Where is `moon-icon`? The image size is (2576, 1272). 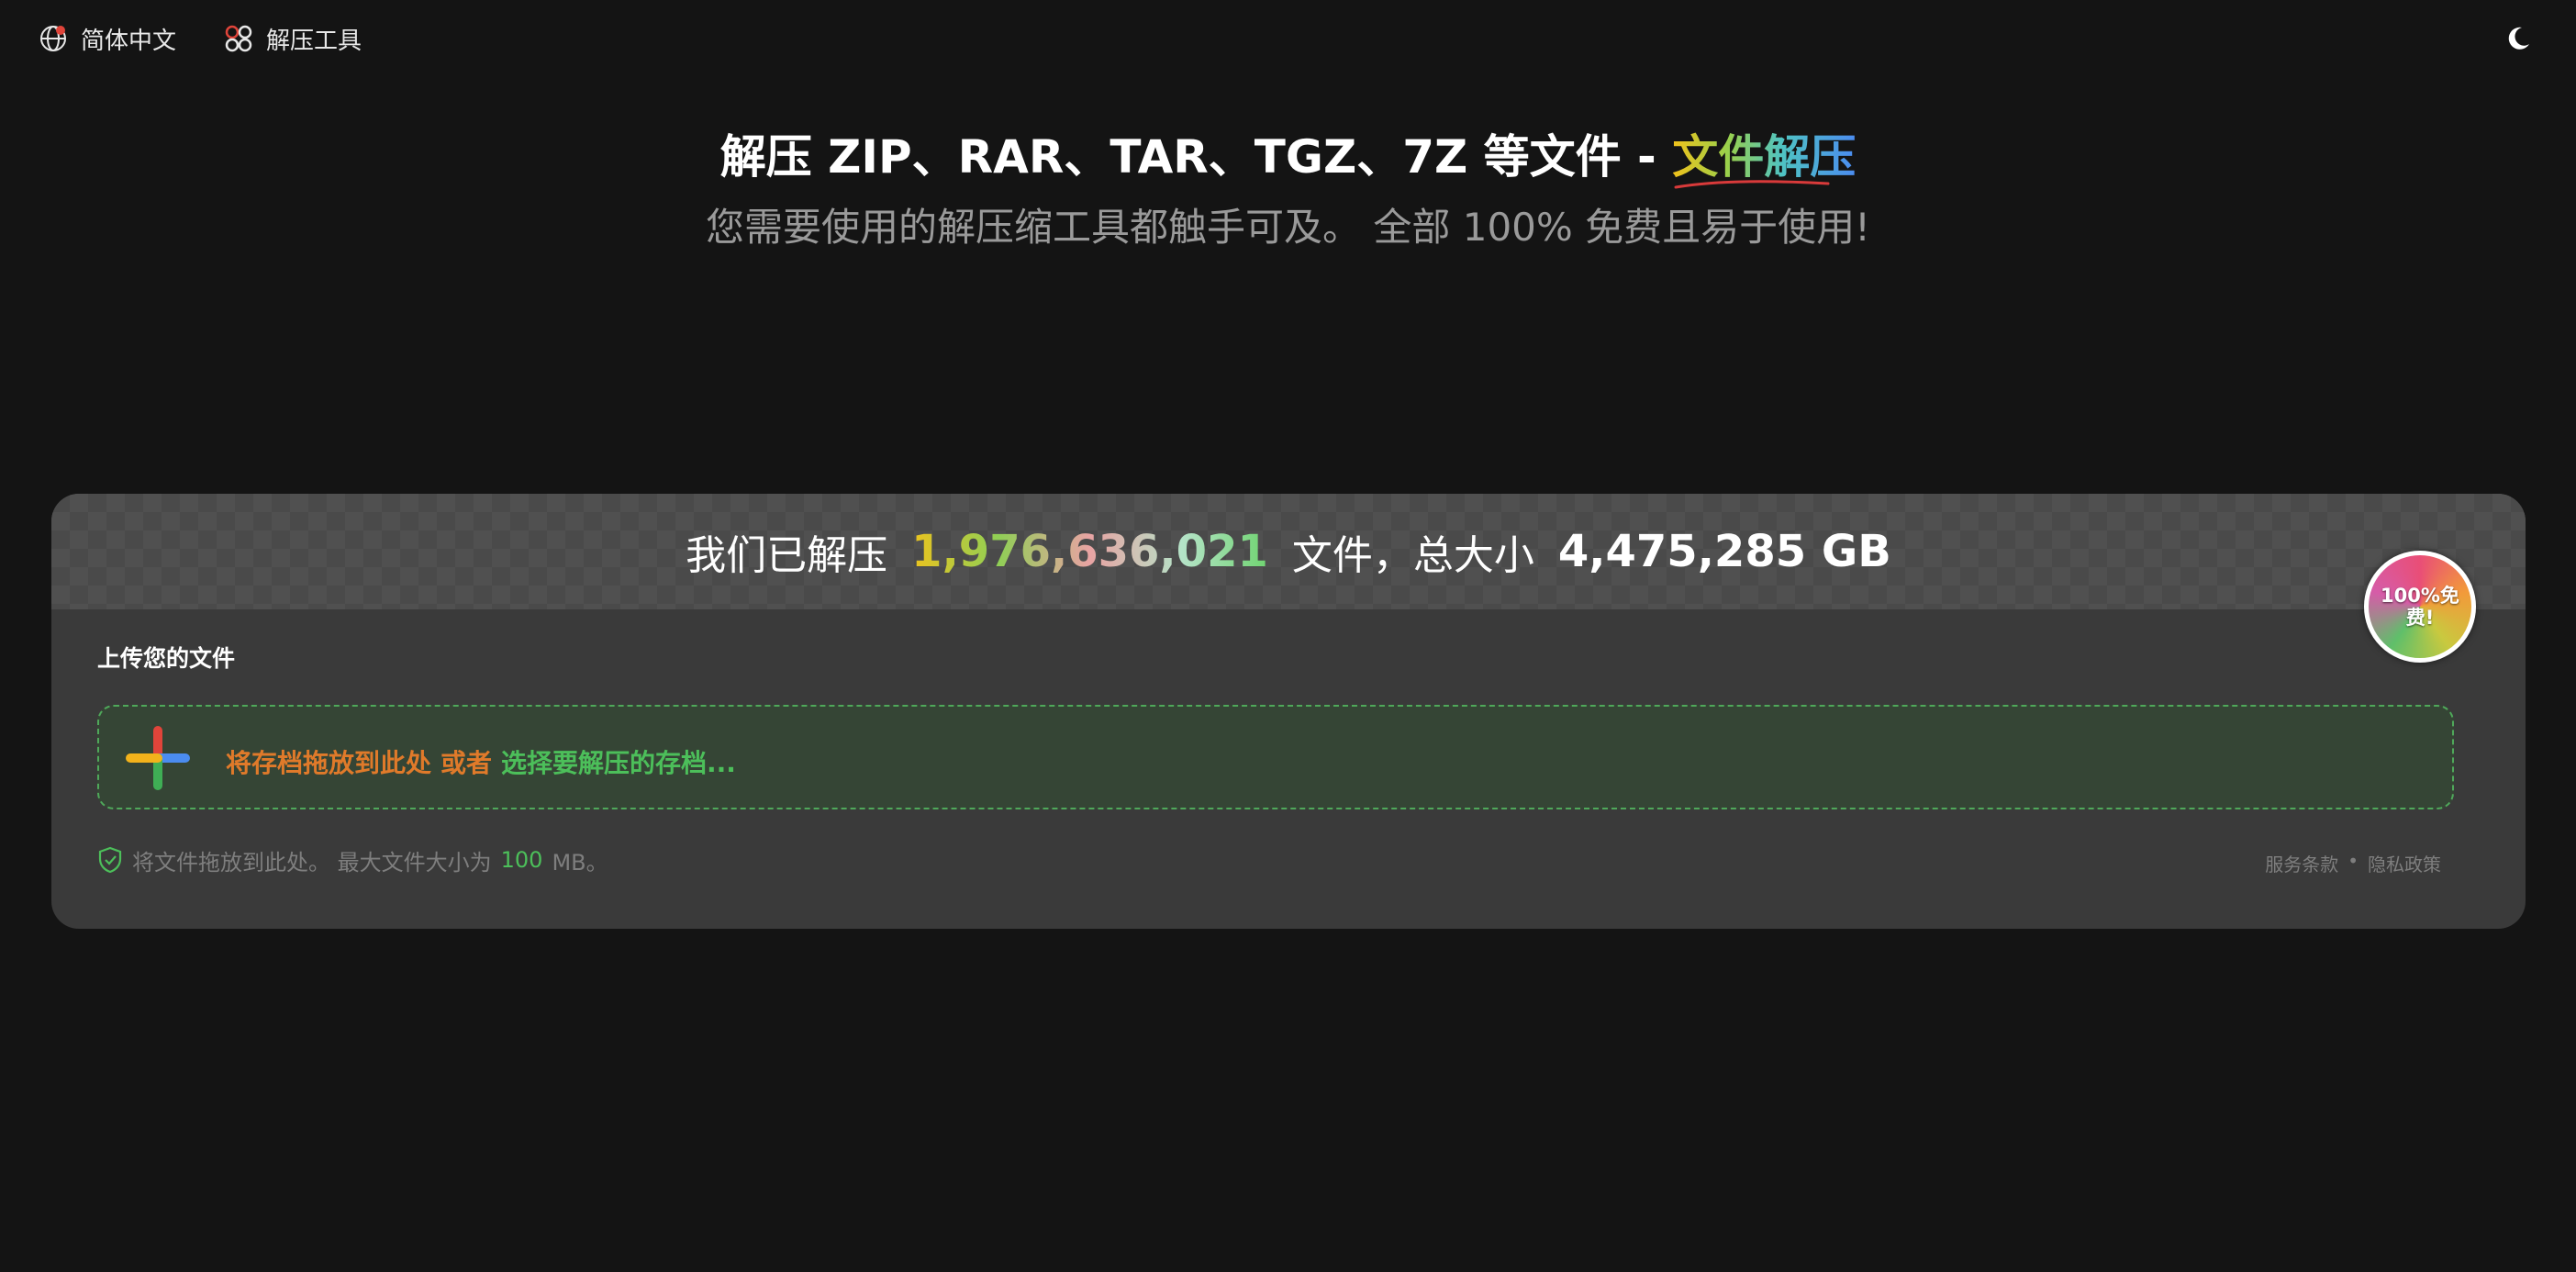
moon-icon is located at coordinates (2518, 38).